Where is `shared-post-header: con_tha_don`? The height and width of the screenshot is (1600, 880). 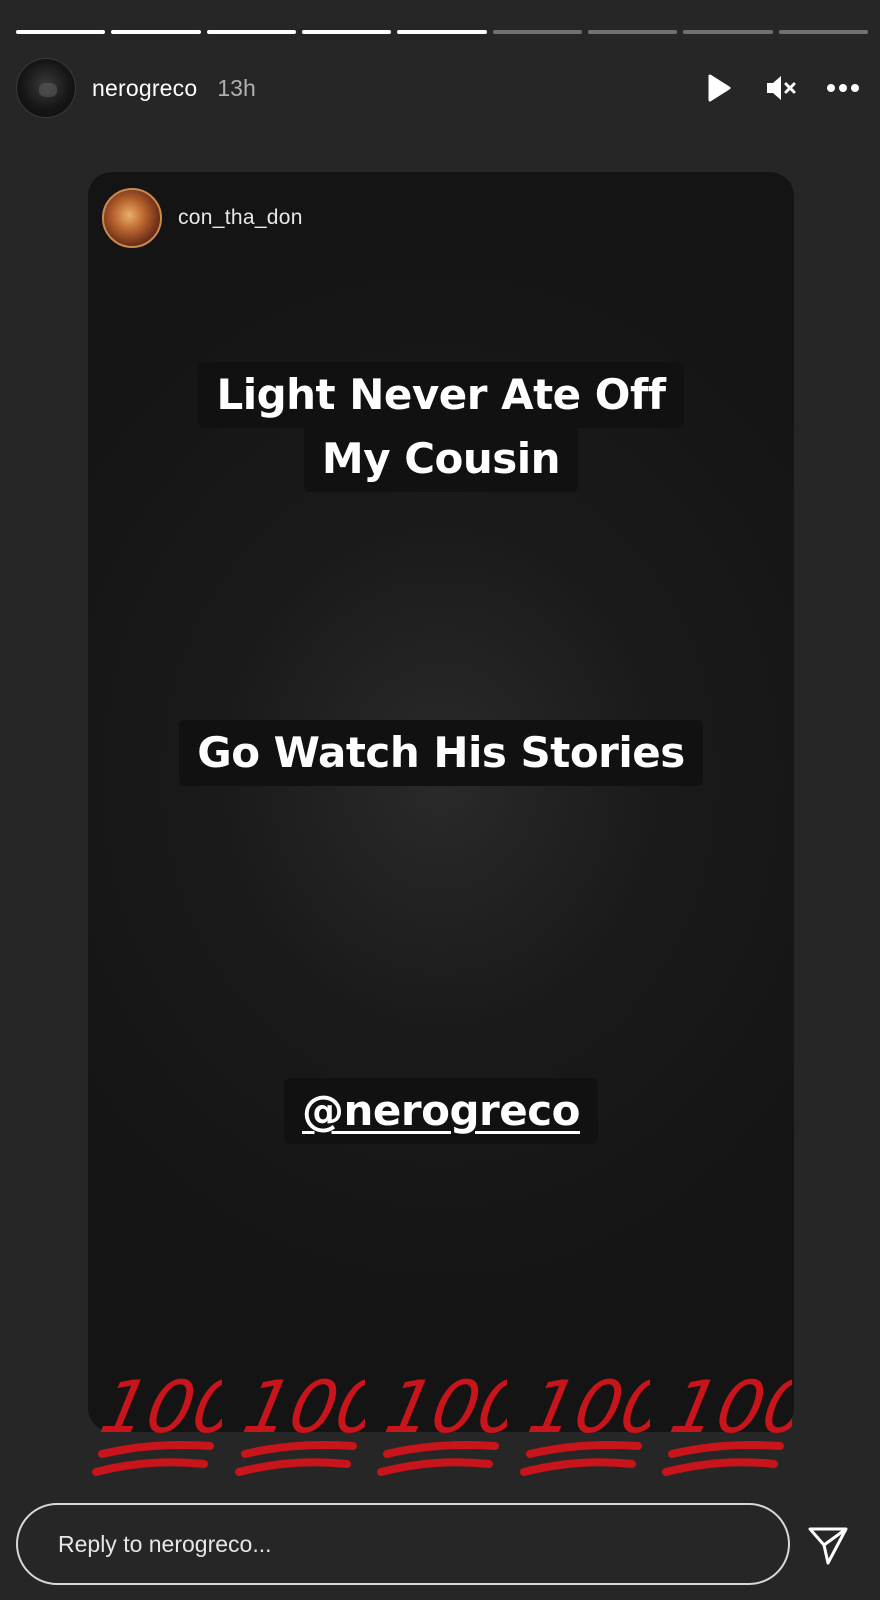 shared-post-header: con_tha_don is located at coordinates (202, 218).